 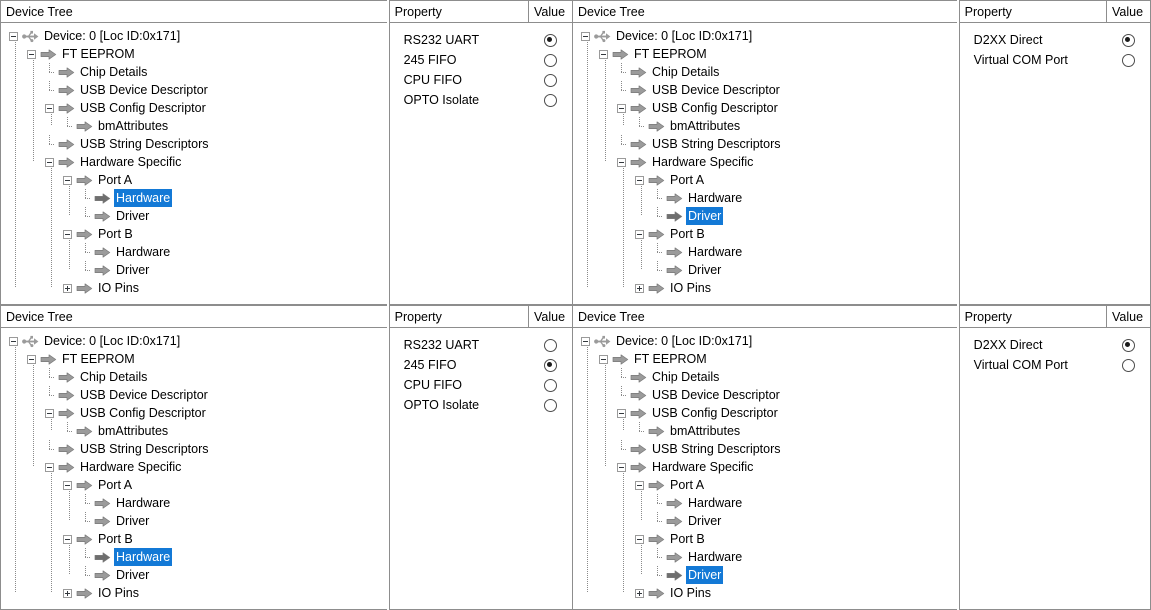 I want to click on property-row: RS232 UART, so click(x=481, y=40).